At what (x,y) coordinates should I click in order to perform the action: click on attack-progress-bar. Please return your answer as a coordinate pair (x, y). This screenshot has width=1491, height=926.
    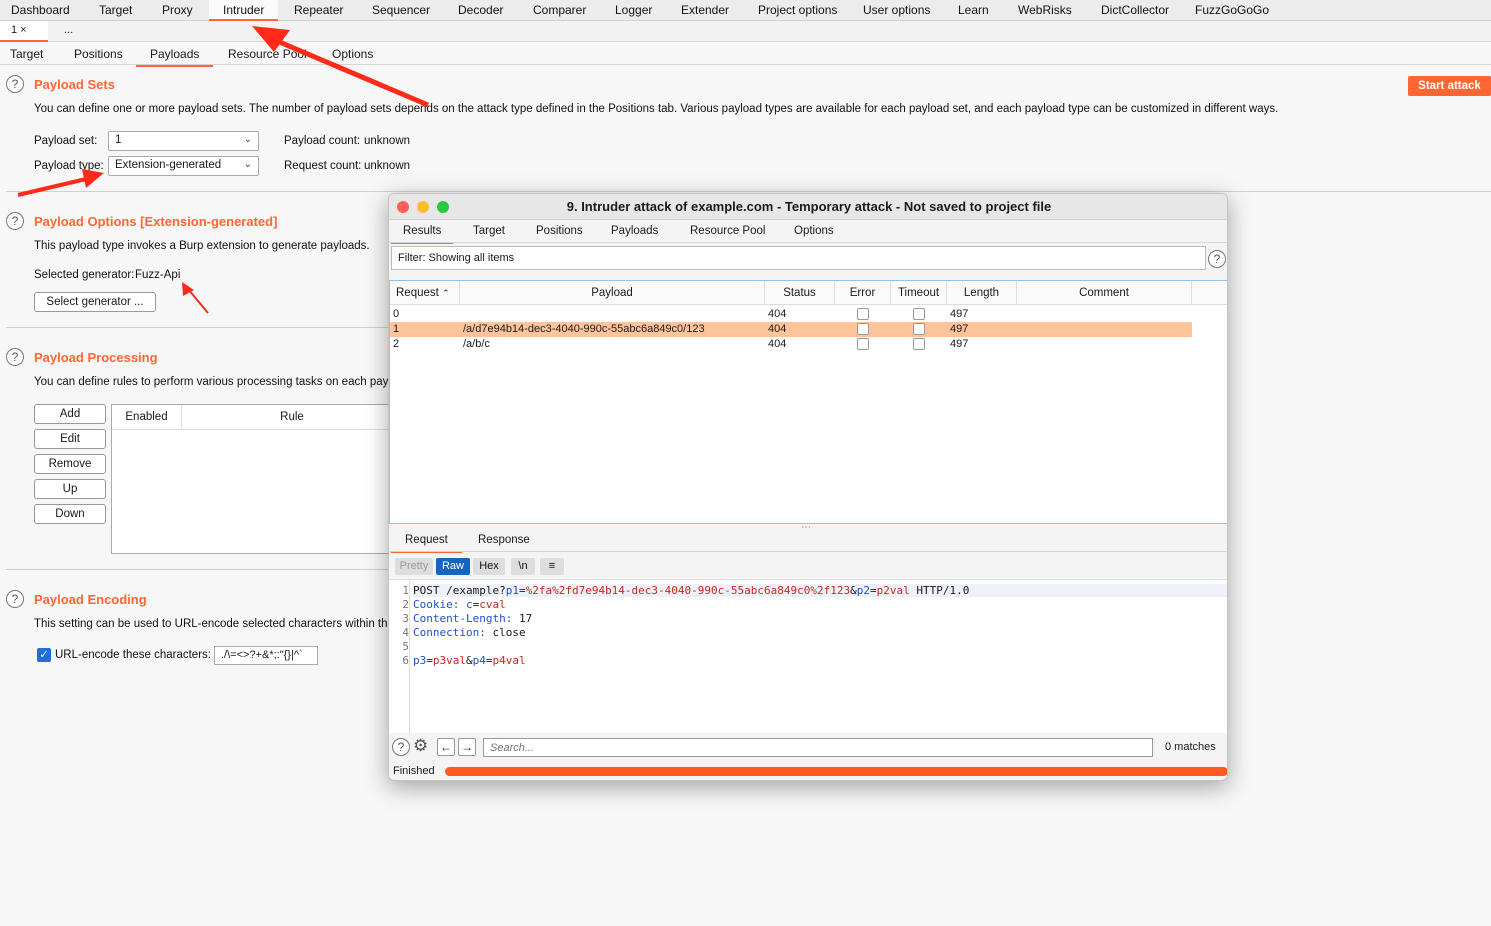
    Looking at the image, I should click on (836, 771).